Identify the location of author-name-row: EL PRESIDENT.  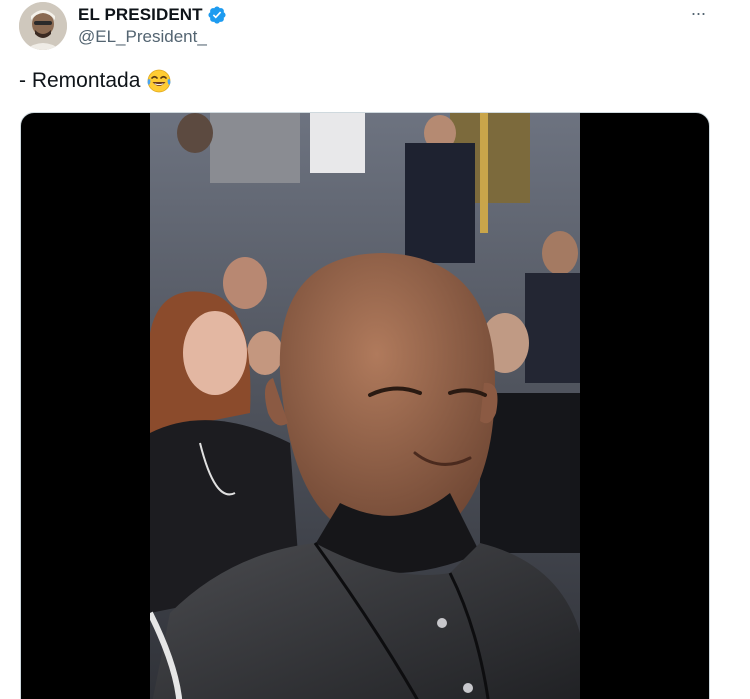
(152, 15).